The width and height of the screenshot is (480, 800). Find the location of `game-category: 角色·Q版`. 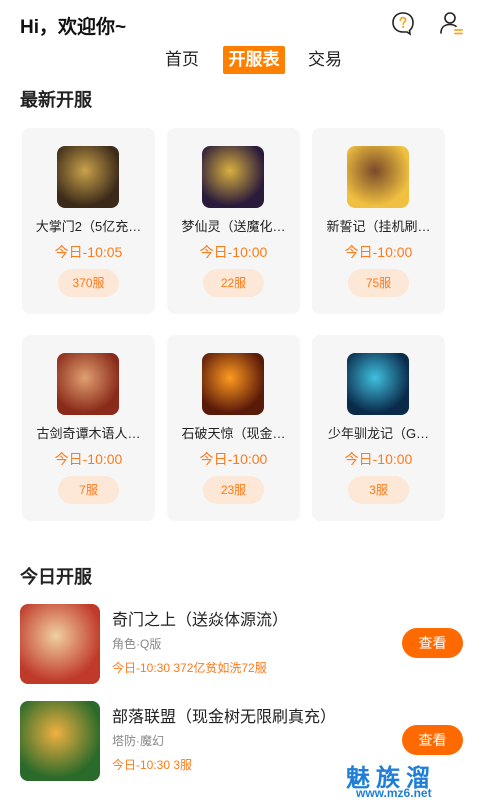

game-category: 角色·Q版 is located at coordinates (137, 644).